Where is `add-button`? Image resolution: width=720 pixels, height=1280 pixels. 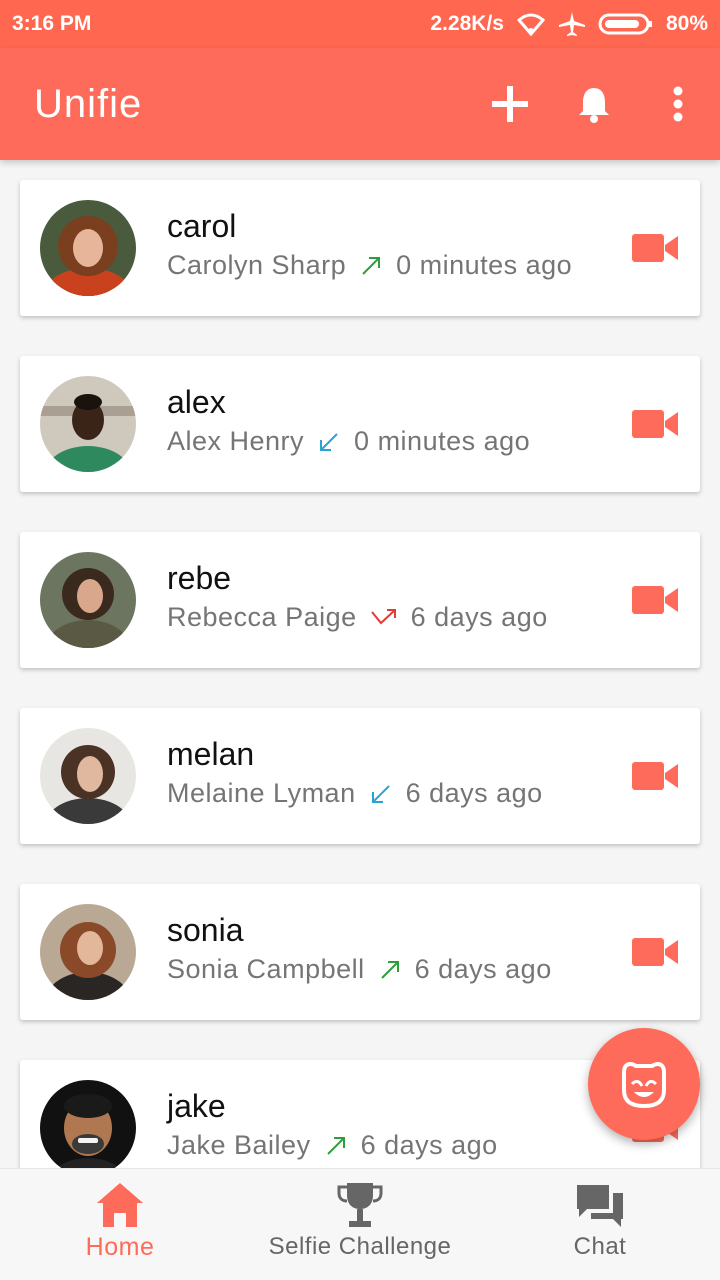 add-button is located at coordinates (510, 104).